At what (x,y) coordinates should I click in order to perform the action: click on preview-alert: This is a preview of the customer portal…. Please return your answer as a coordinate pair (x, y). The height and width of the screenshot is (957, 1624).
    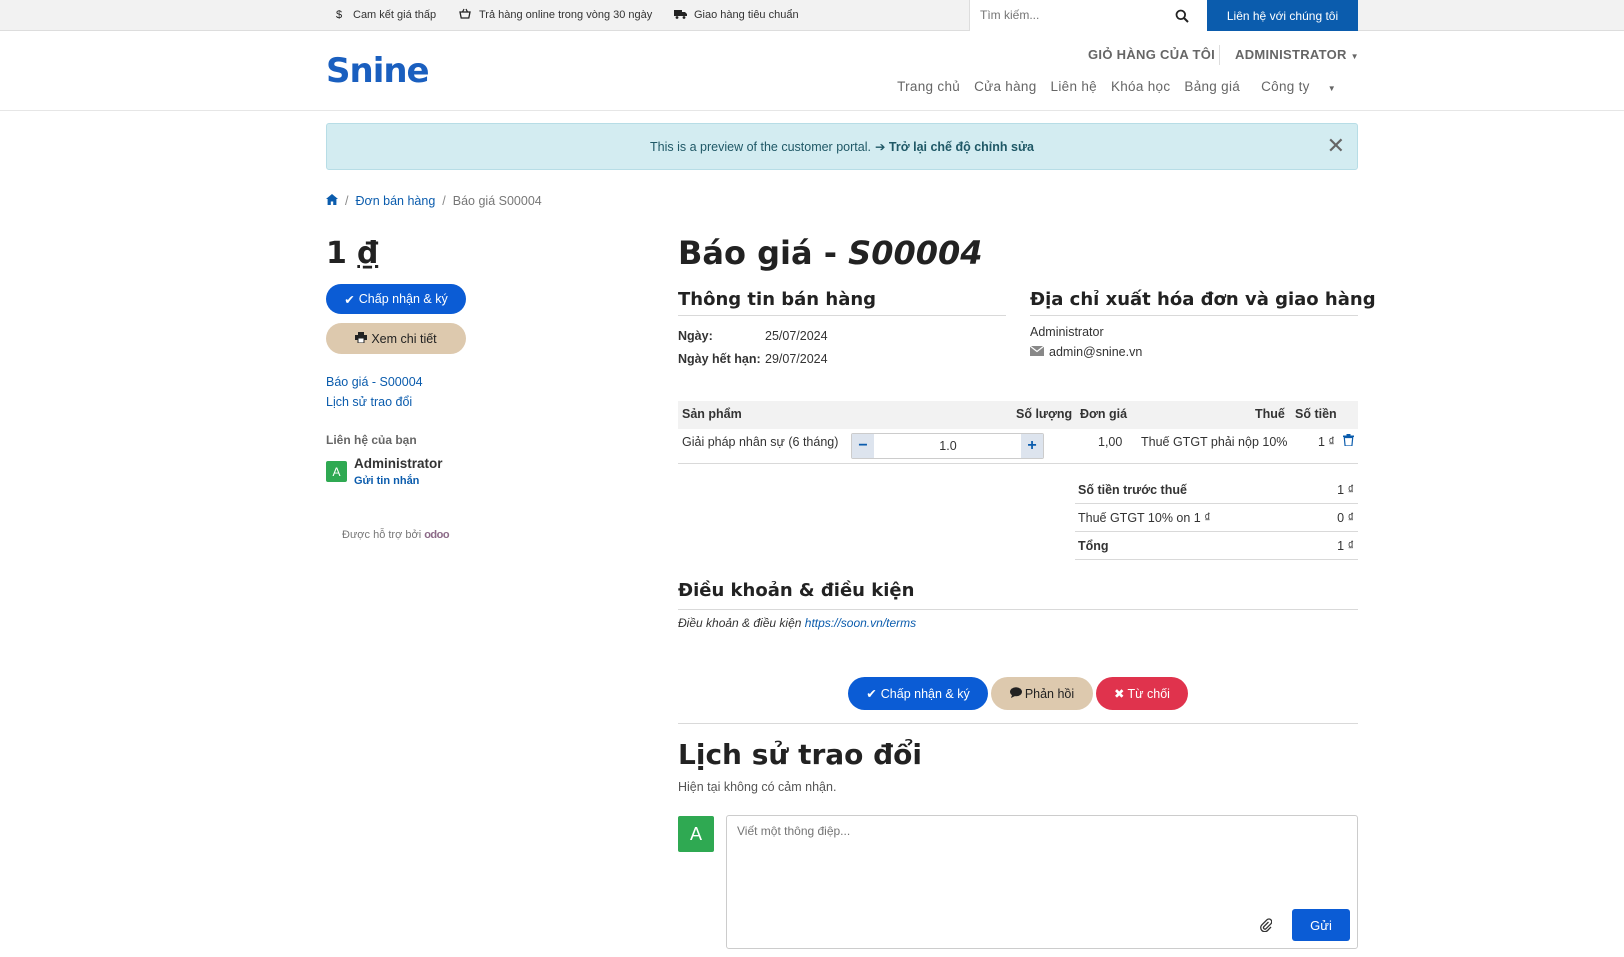
    Looking at the image, I should click on (842, 146).